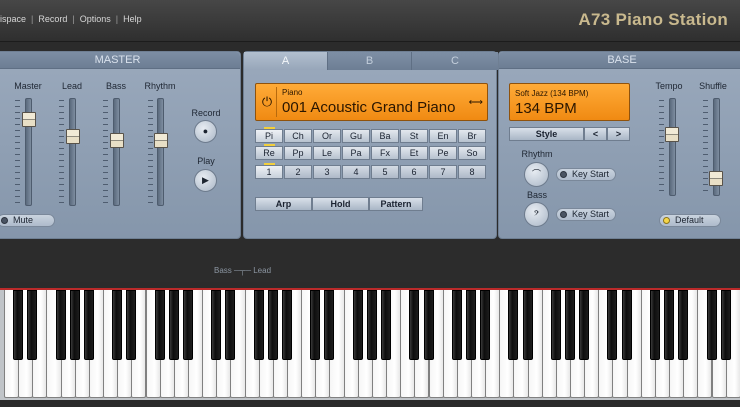  What do you see at coordinates (443, 136) in the screenshot?
I see `category-button-en: En` at bounding box center [443, 136].